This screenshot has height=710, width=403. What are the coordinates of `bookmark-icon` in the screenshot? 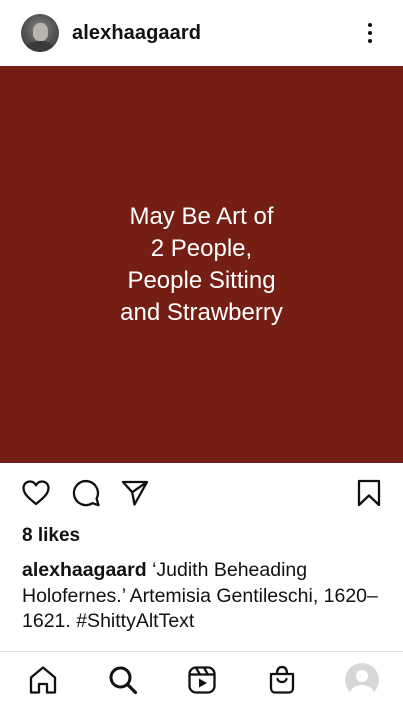 It's located at (369, 493).